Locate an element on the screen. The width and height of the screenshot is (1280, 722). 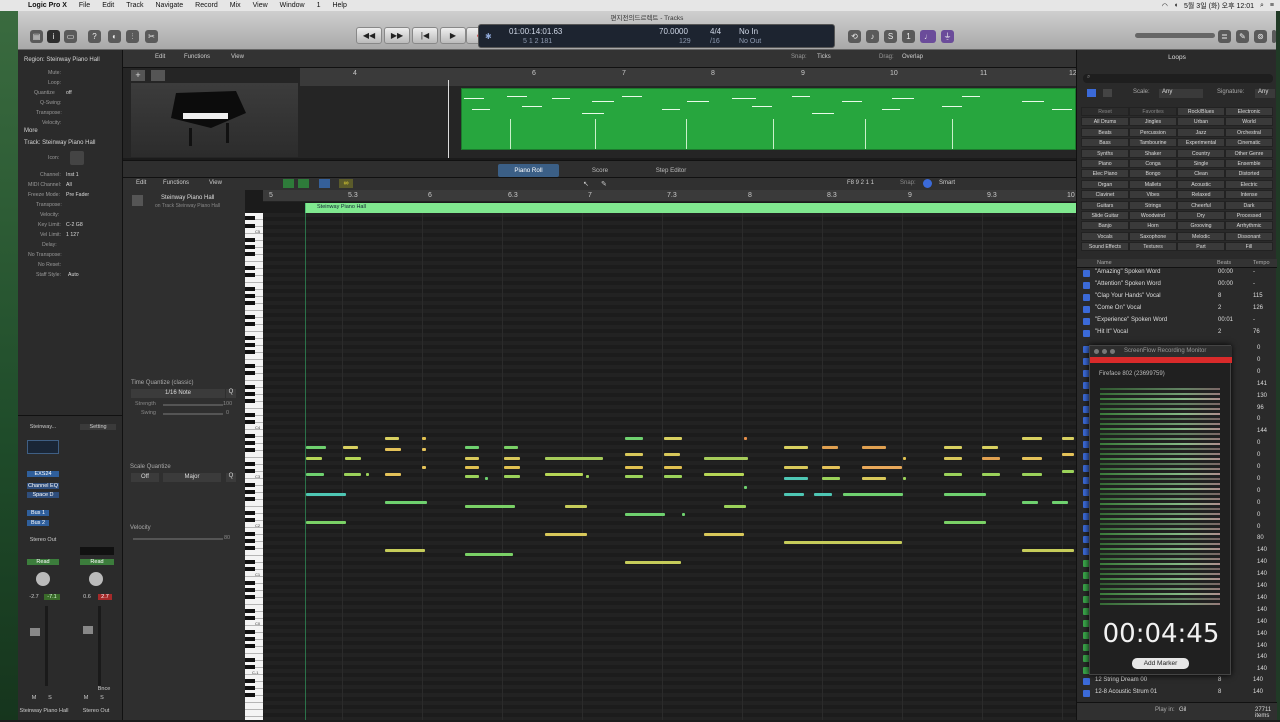
keyword-button: Part is located at coordinates (1201, 247).